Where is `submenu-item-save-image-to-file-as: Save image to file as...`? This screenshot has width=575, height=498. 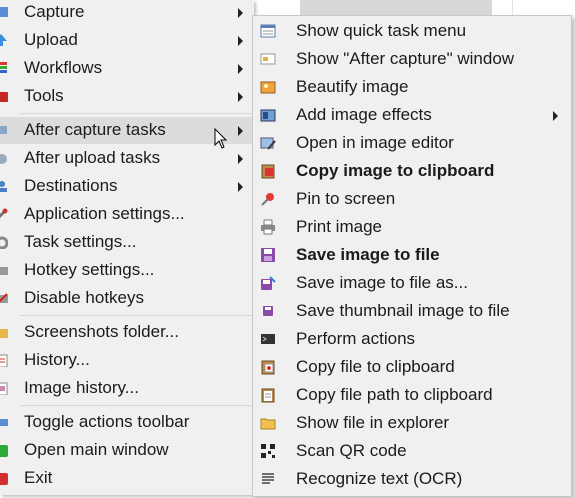
submenu-item-save-image-to-file-as: Save image to file as... is located at coordinates (412, 283).